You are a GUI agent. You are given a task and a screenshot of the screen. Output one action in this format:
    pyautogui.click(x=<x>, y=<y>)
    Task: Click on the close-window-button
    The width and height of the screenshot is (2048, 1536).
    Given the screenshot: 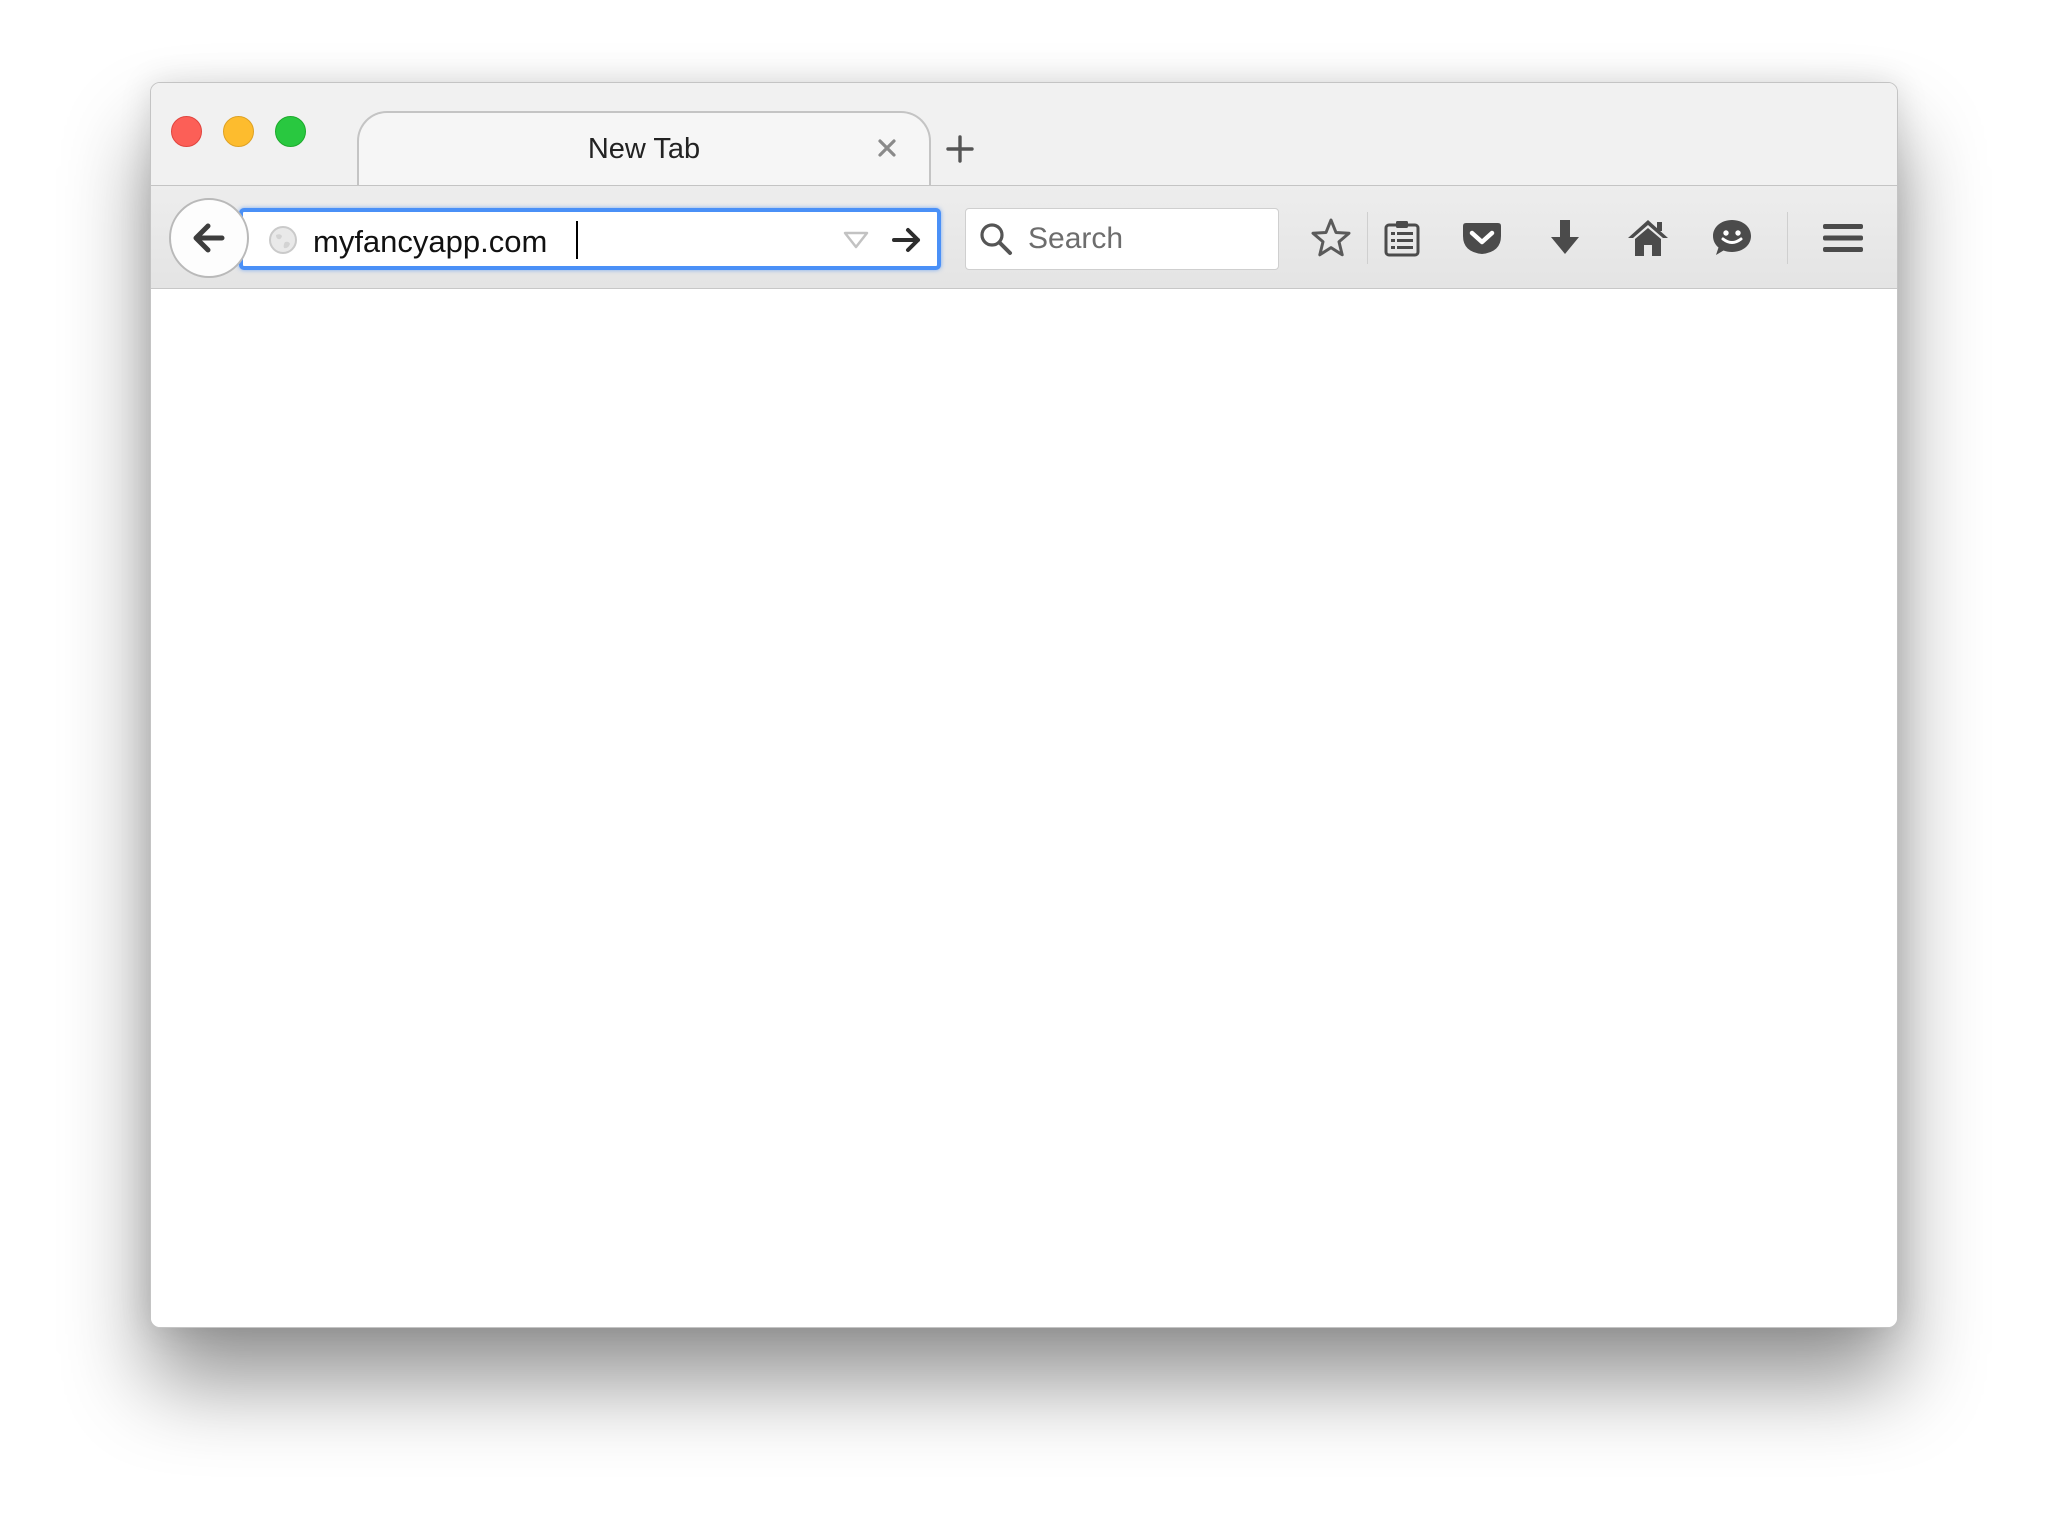 What is the action you would take?
    pyautogui.click(x=186, y=131)
    